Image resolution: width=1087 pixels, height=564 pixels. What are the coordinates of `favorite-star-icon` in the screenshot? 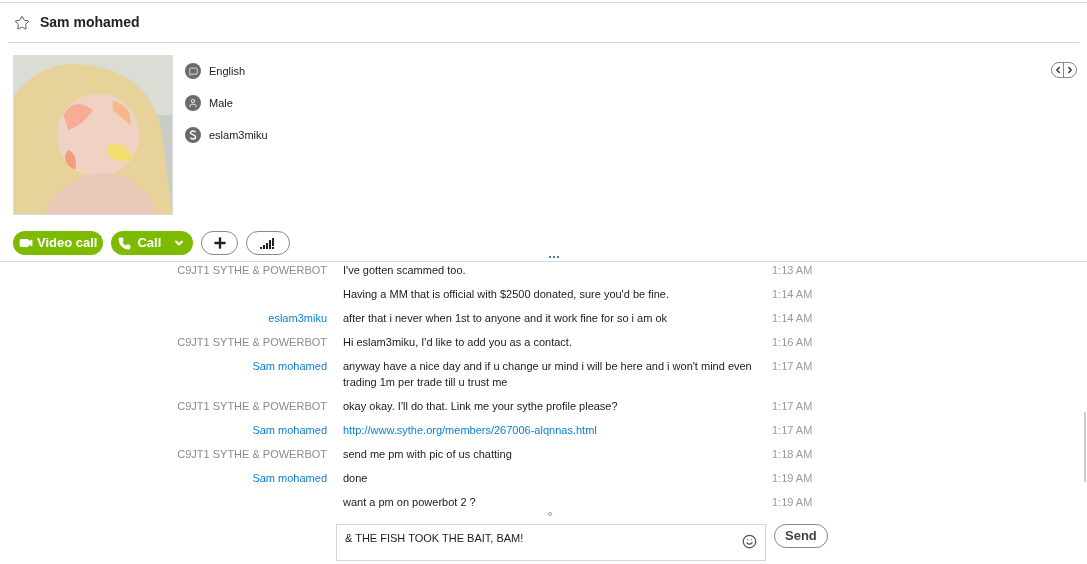 It's located at (22, 22).